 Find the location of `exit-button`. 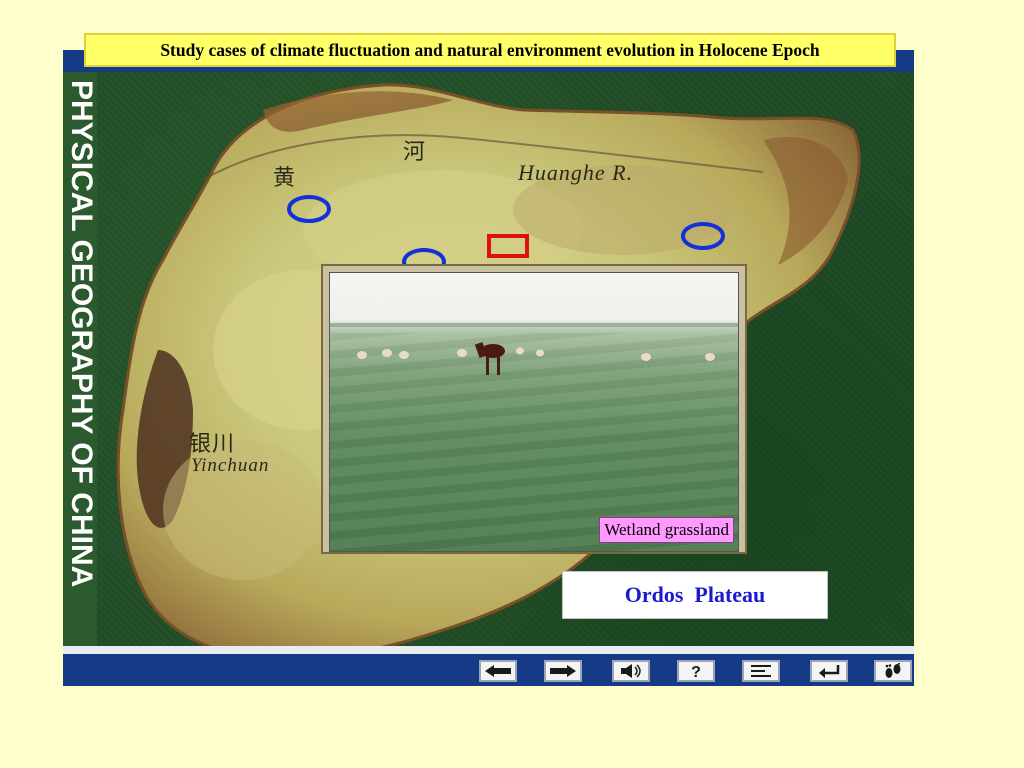

exit-button is located at coordinates (893, 671).